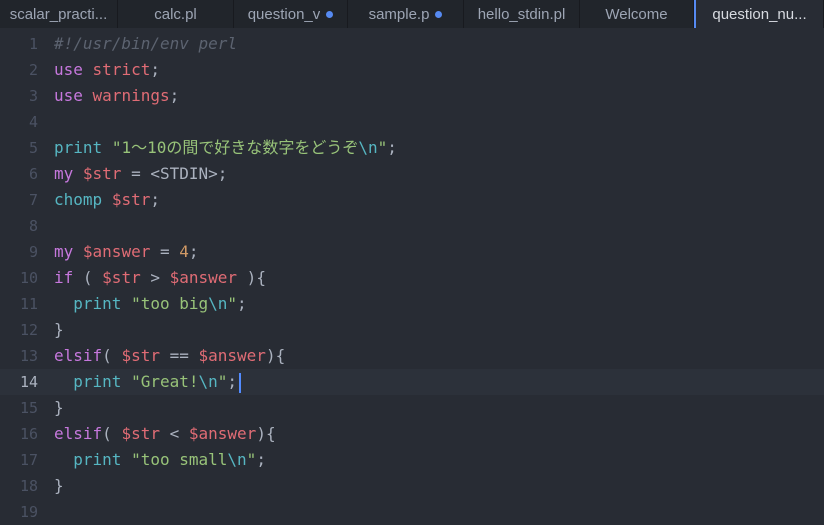 Image resolution: width=824 pixels, height=525 pixels. I want to click on line-number: 19, so click(28, 512).